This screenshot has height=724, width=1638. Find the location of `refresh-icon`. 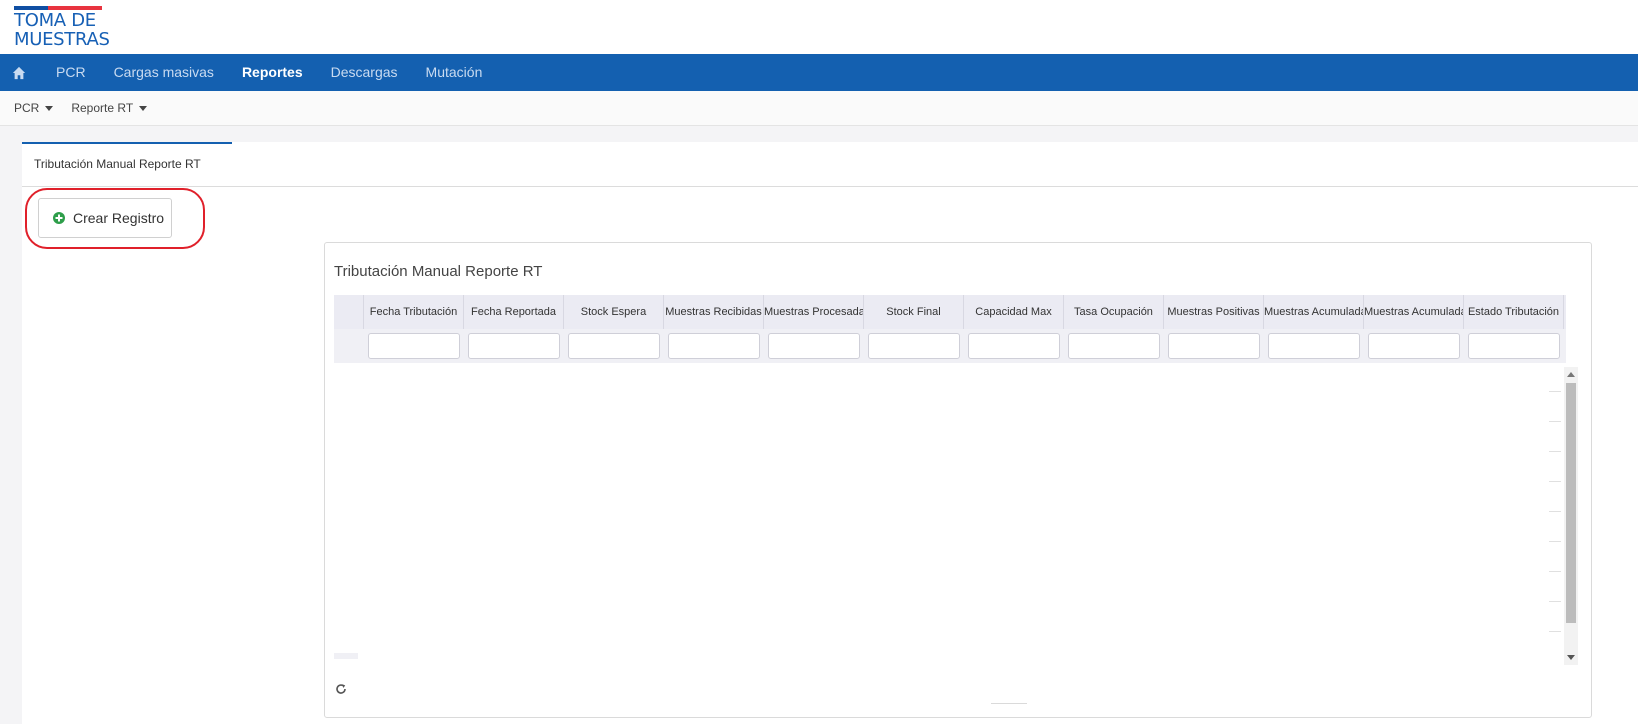

refresh-icon is located at coordinates (341, 689).